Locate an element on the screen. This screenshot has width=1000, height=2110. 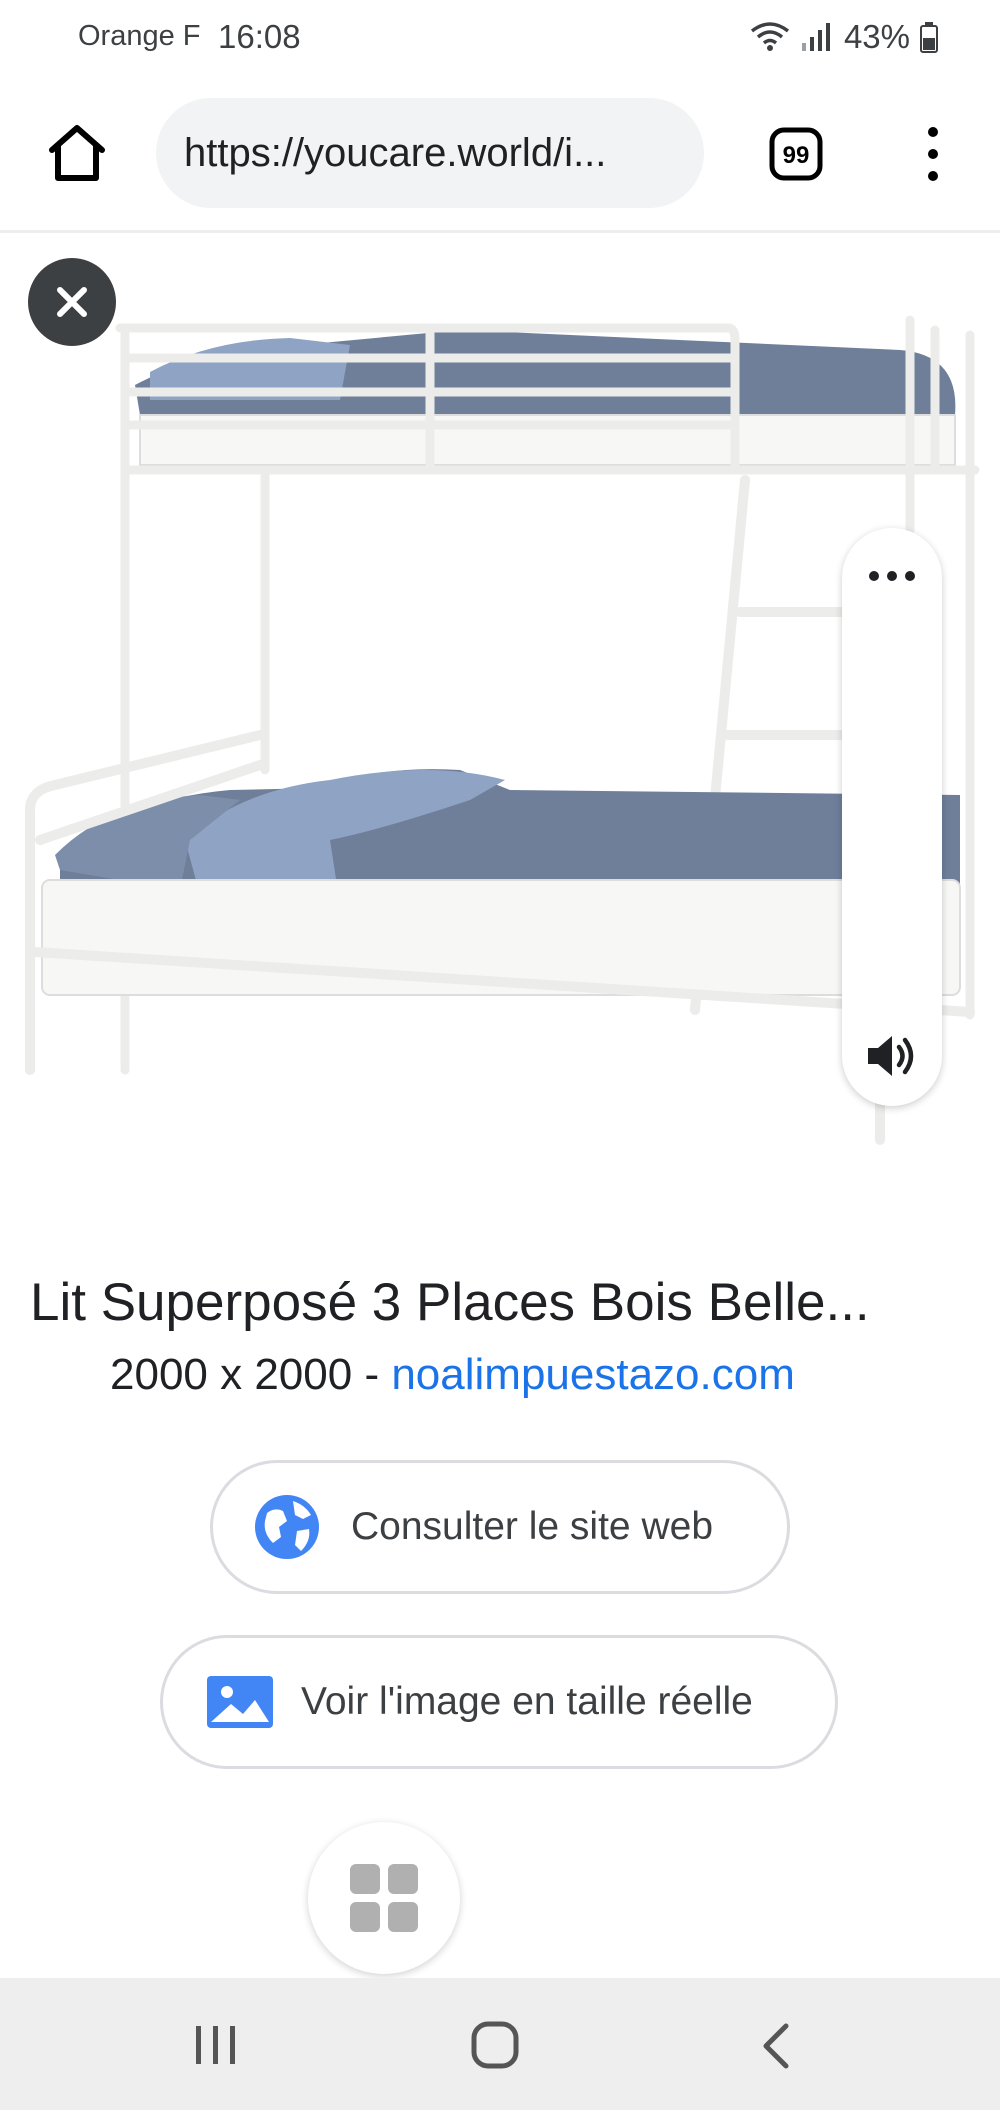
browser-toolbar: https://youcare.world/i... 99 is located at coordinates (500, 156).